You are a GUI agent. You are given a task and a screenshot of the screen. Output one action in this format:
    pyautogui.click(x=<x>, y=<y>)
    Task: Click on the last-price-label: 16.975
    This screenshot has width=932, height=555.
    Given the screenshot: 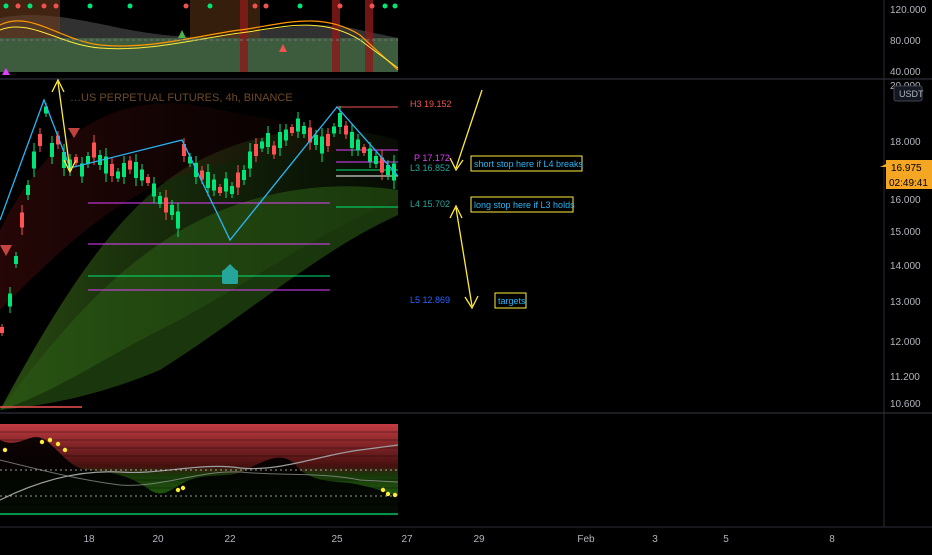 What is the action you would take?
    pyautogui.click(x=906, y=168)
    